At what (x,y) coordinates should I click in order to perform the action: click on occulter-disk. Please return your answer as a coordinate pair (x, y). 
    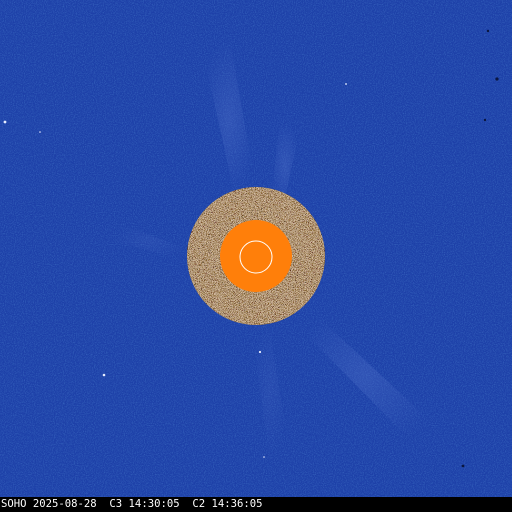
    Looking at the image, I should click on (256, 256).